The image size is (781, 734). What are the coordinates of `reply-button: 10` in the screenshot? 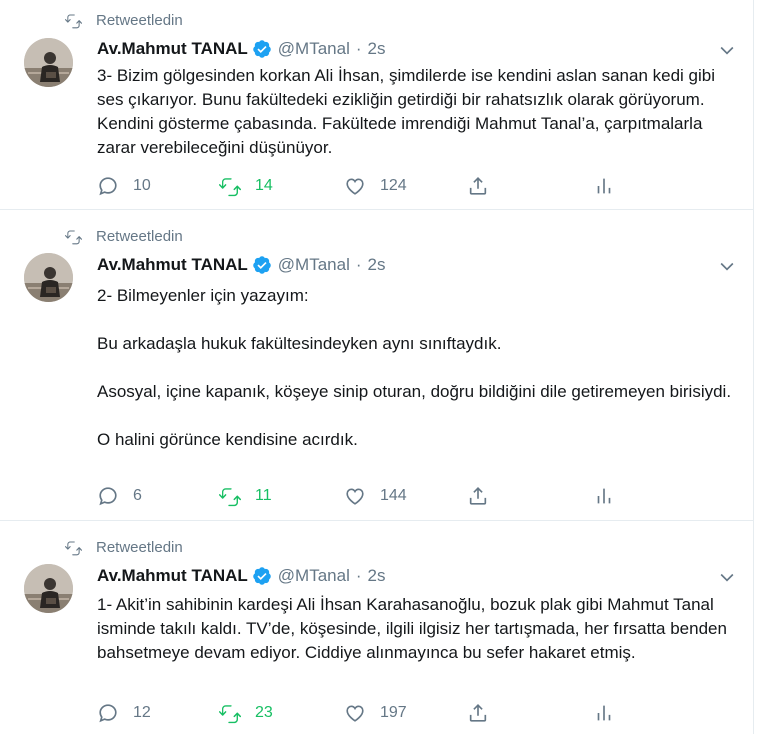 It's located at (124, 186).